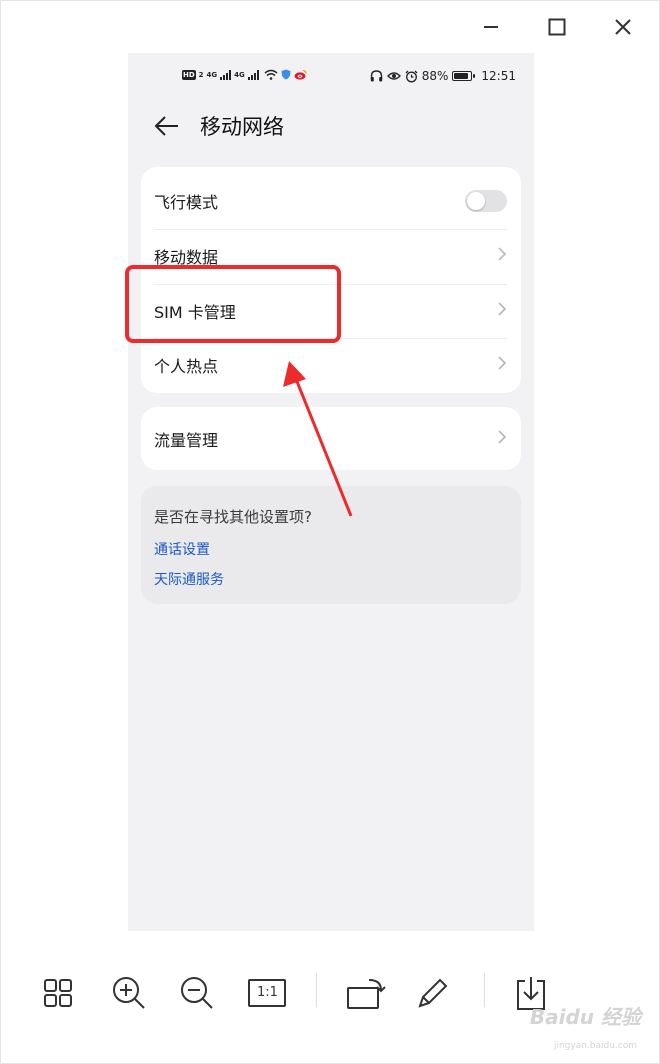  What do you see at coordinates (286, 74) in the screenshot?
I see `shield-icon` at bounding box center [286, 74].